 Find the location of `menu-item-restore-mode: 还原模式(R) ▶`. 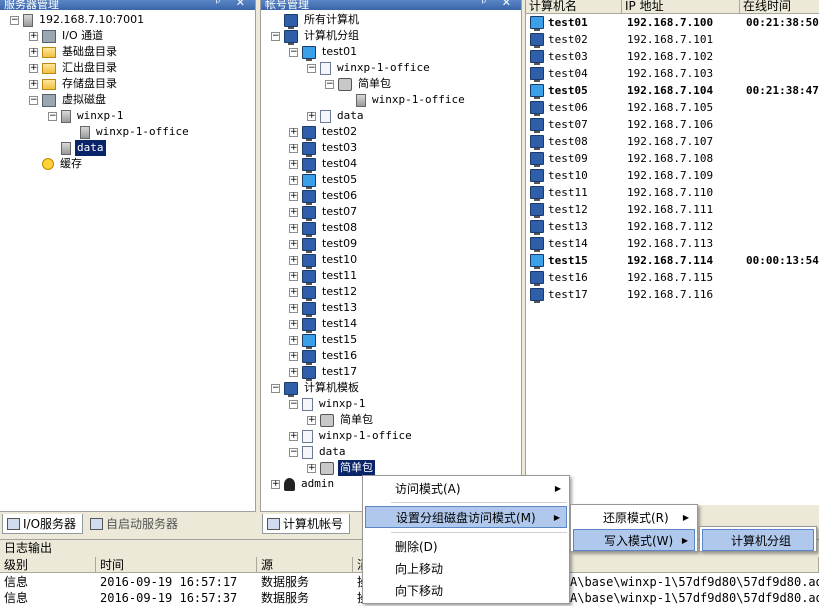

menu-item-restore-mode: 还原模式(R) ▶ is located at coordinates (634, 518).